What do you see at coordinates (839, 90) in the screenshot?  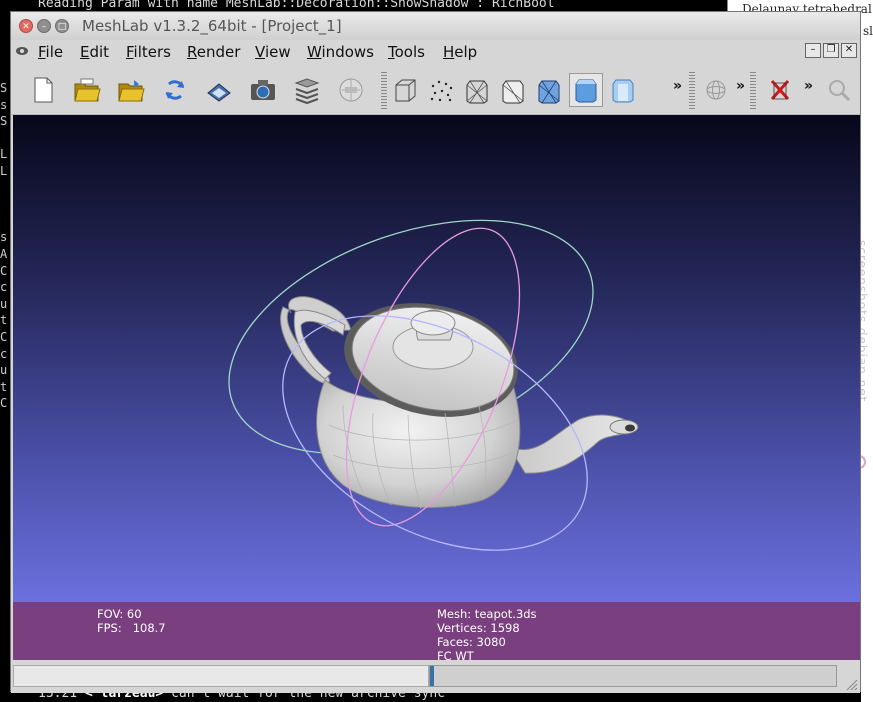 I see `search-icon` at bounding box center [839, 90].